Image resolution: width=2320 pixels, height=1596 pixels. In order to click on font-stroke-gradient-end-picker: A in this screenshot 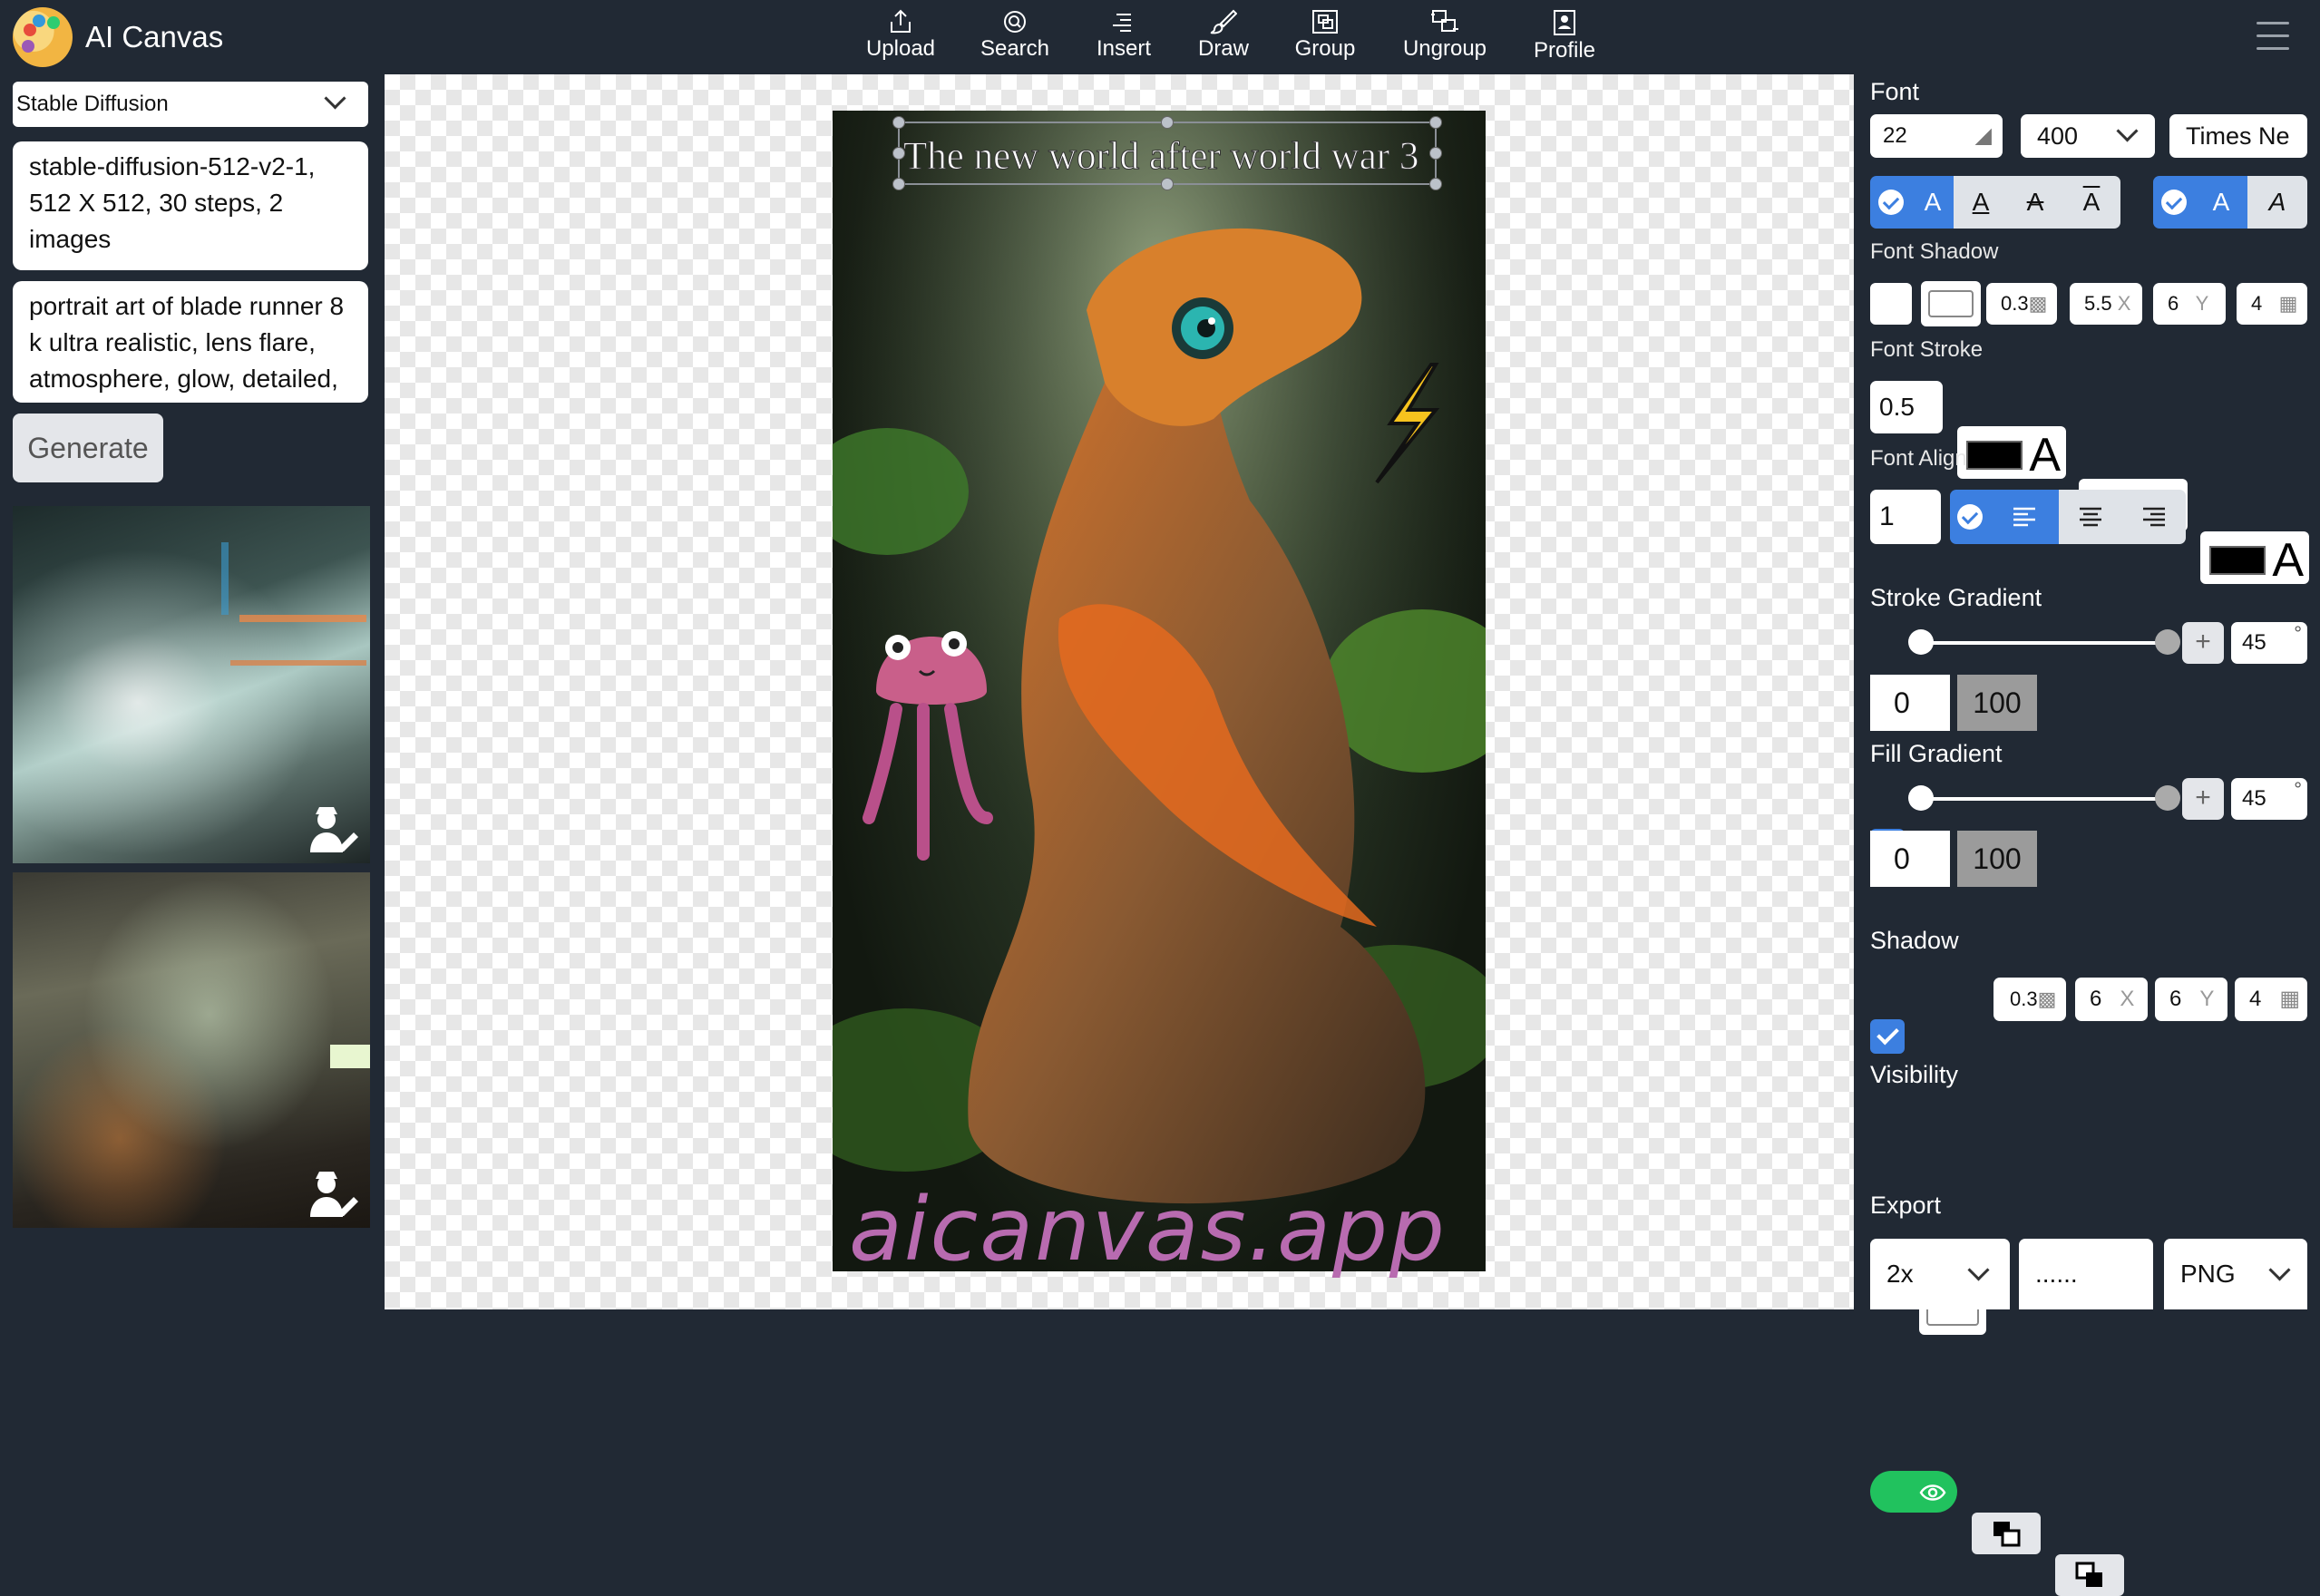, I will do `click(2255, 559)`.